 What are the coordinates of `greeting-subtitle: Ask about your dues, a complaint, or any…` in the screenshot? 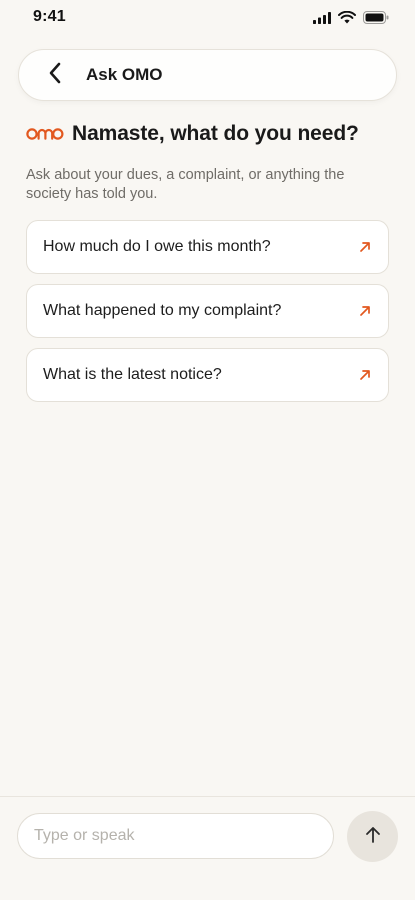 It's located at (185, 184).